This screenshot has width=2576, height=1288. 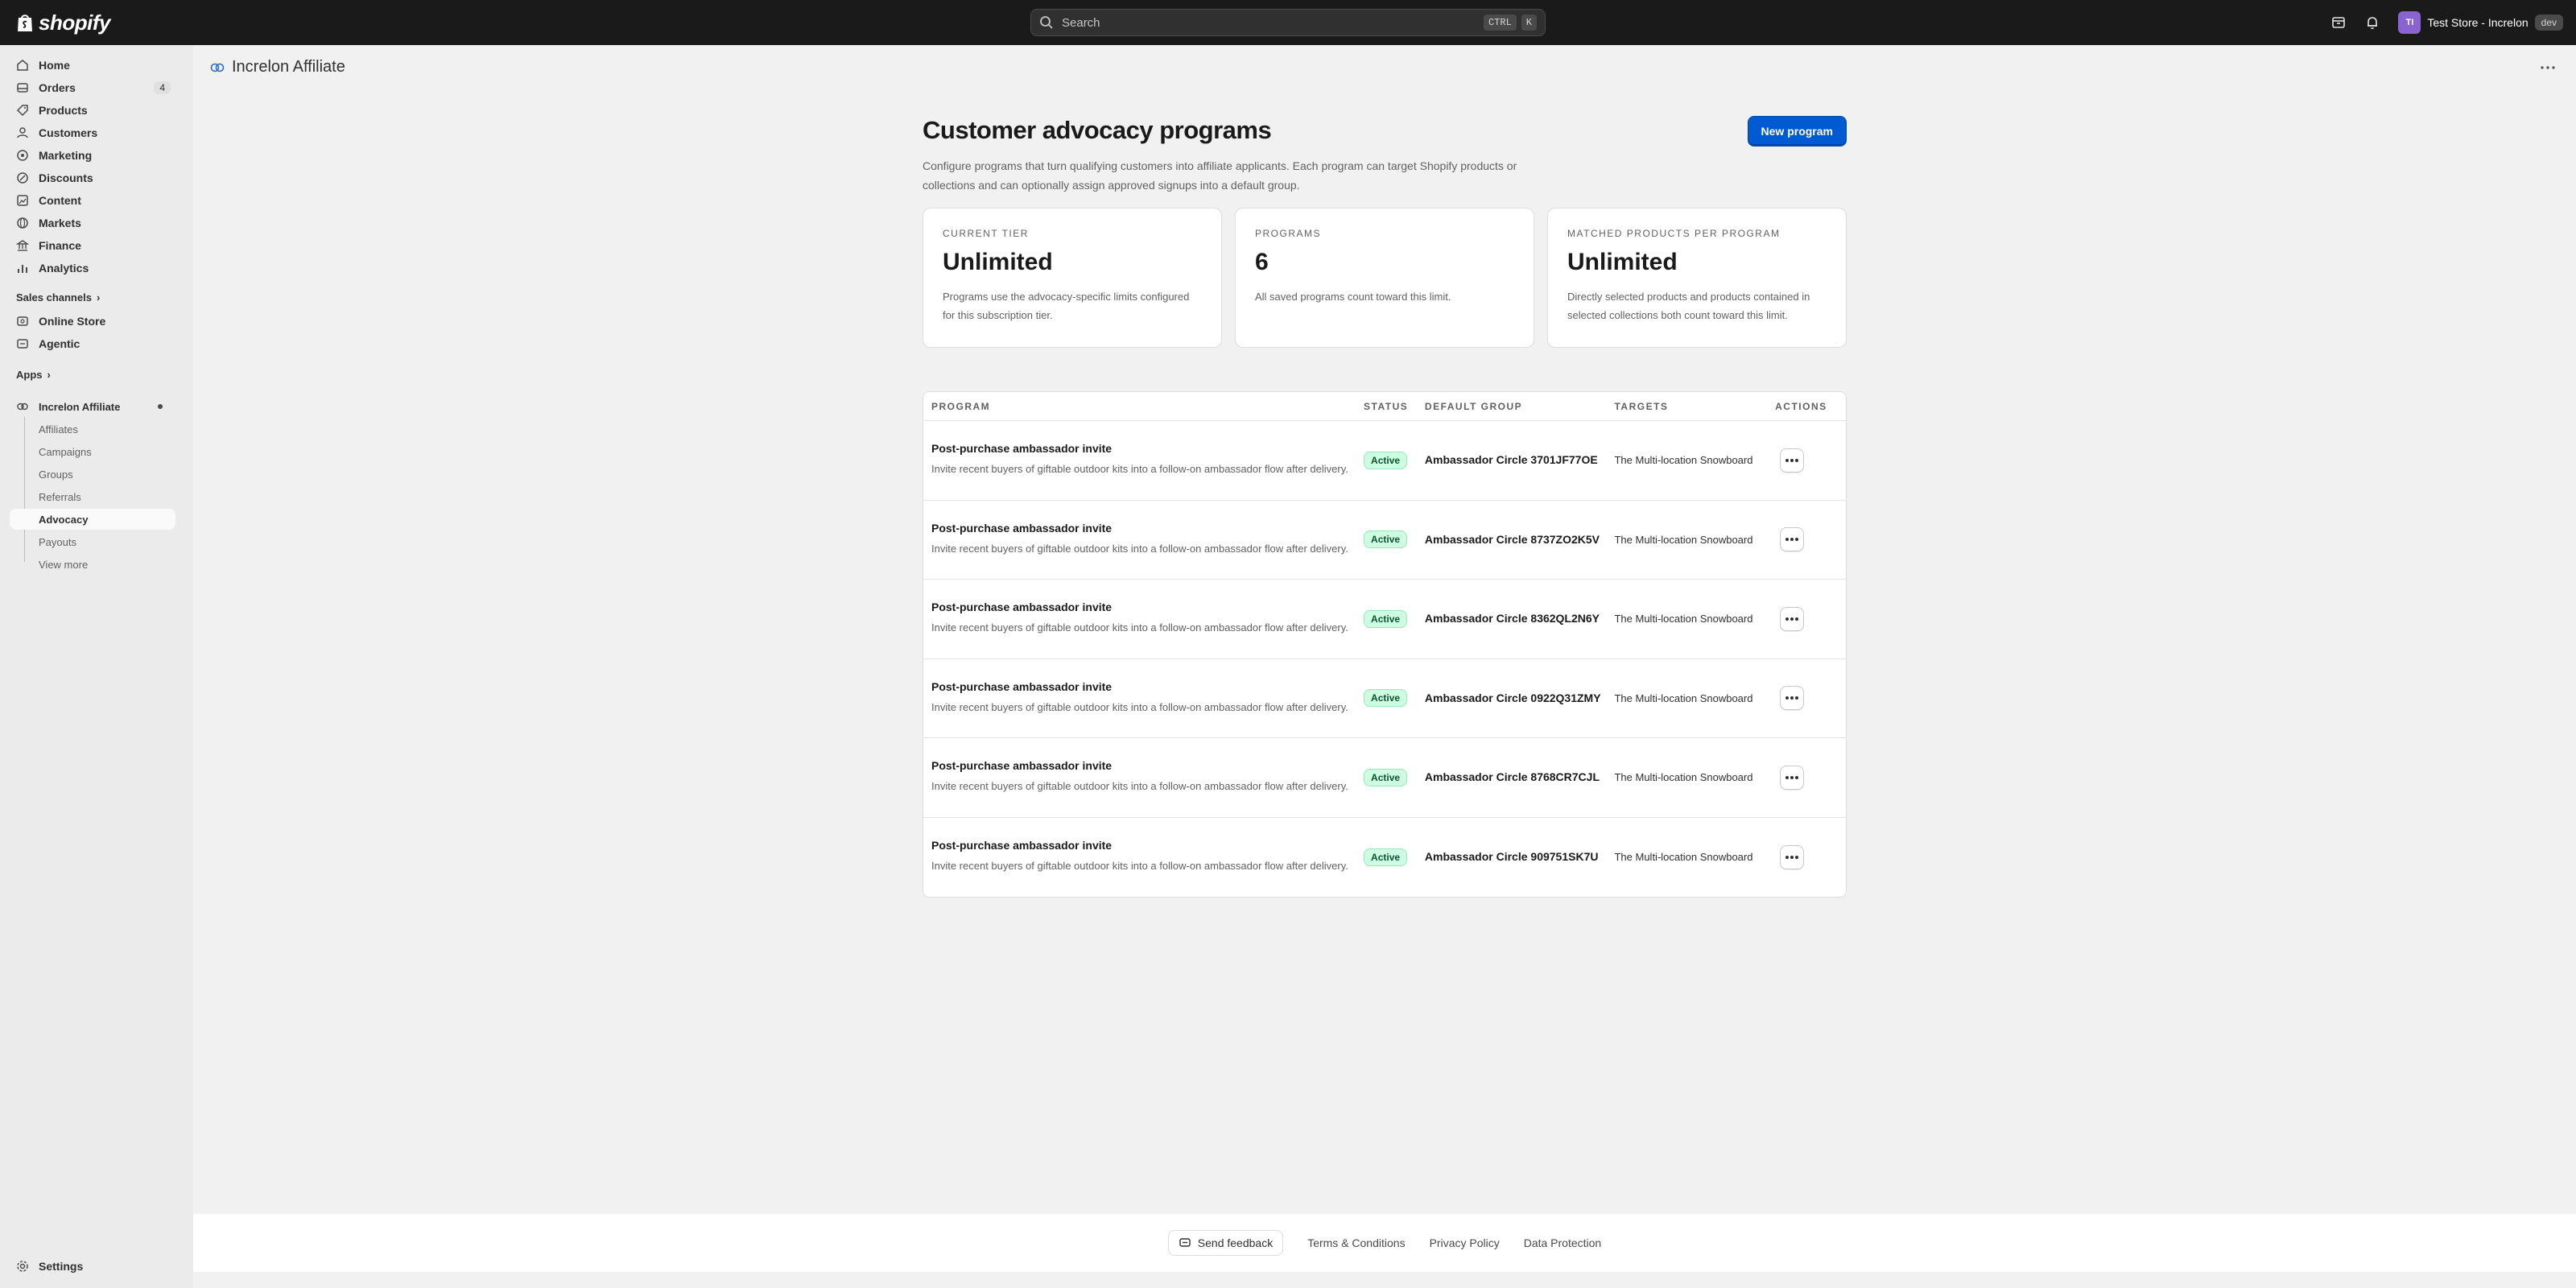 I want to click on column-header-program: PROGRAM, so click(x=961, y=406).